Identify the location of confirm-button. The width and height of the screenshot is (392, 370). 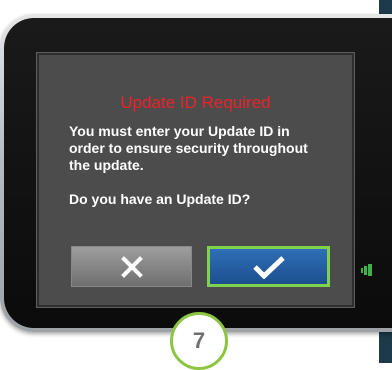
(268, 266).